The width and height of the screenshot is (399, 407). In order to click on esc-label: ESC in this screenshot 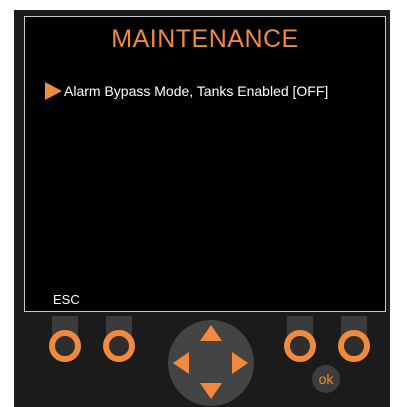, I will do `click(66, 299)`.